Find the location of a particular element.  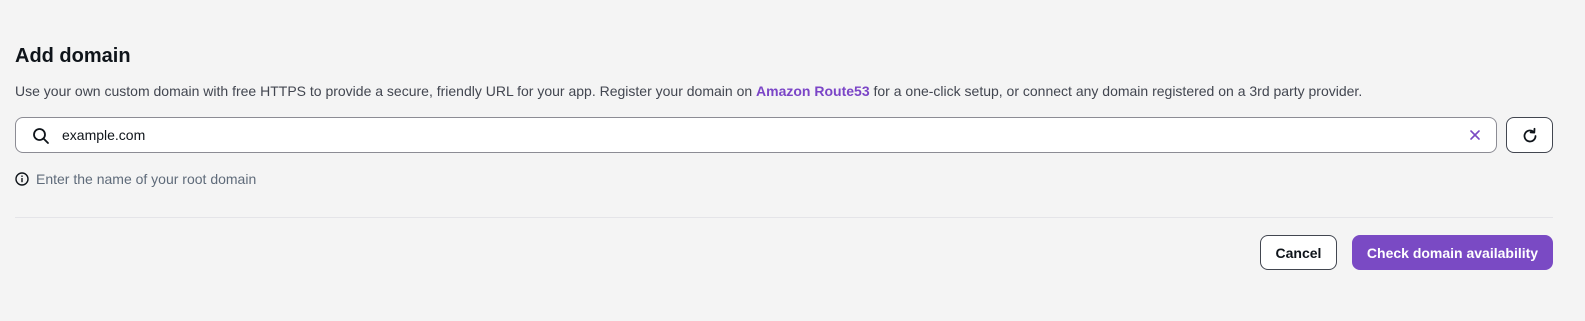

check-domain-availability-button: Check domain availability is located at coordinates (1452, 252).